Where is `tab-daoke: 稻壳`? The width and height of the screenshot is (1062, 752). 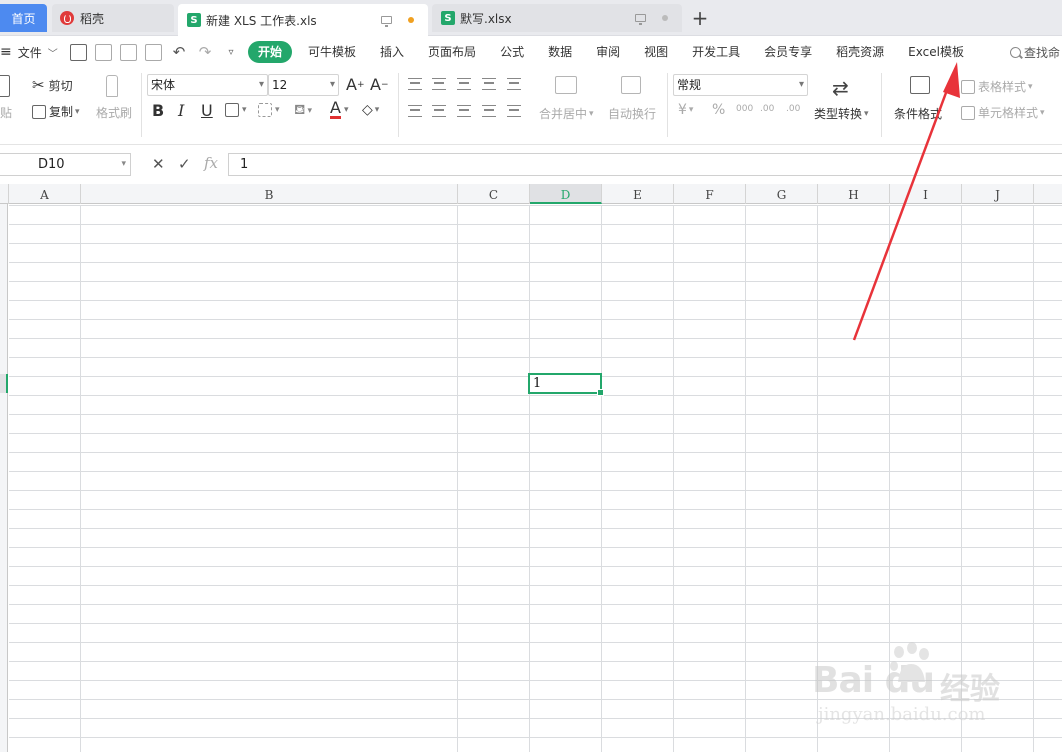
tab-daoke: 稻壳 is located at coordinates (113, 18).